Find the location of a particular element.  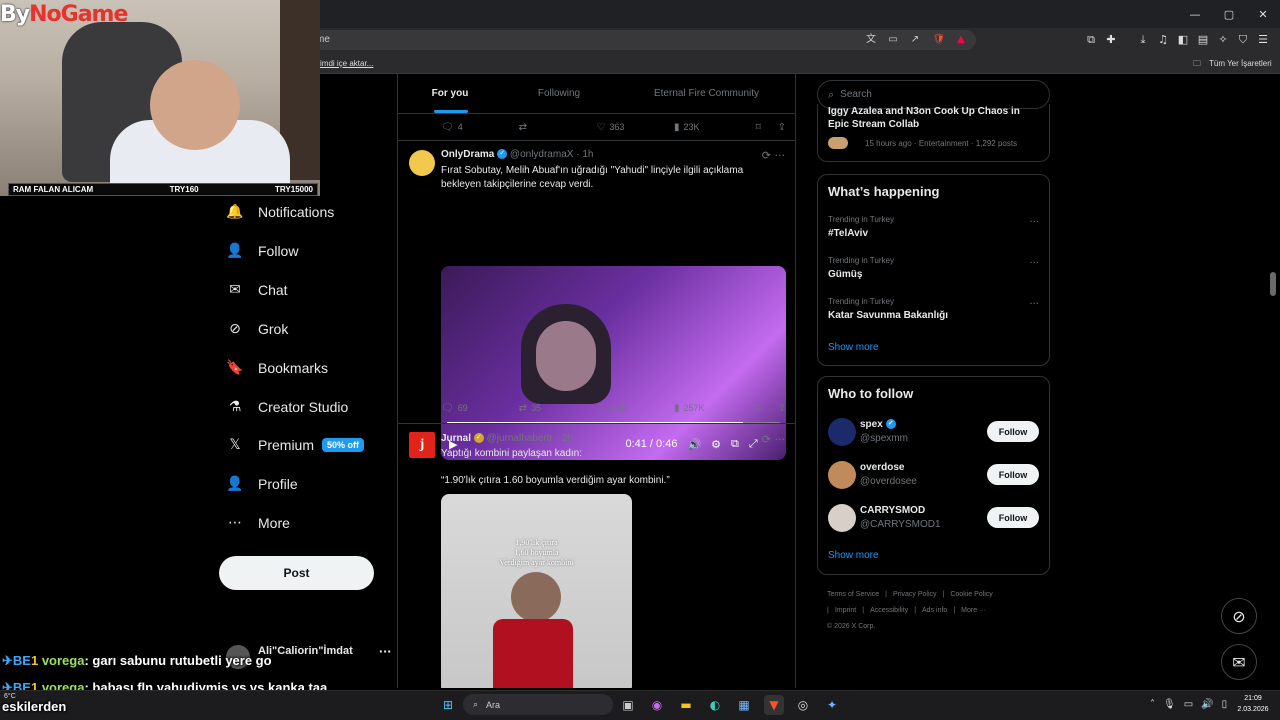

extensions-icon: ⧉ is located at coordinates (1091, 40).